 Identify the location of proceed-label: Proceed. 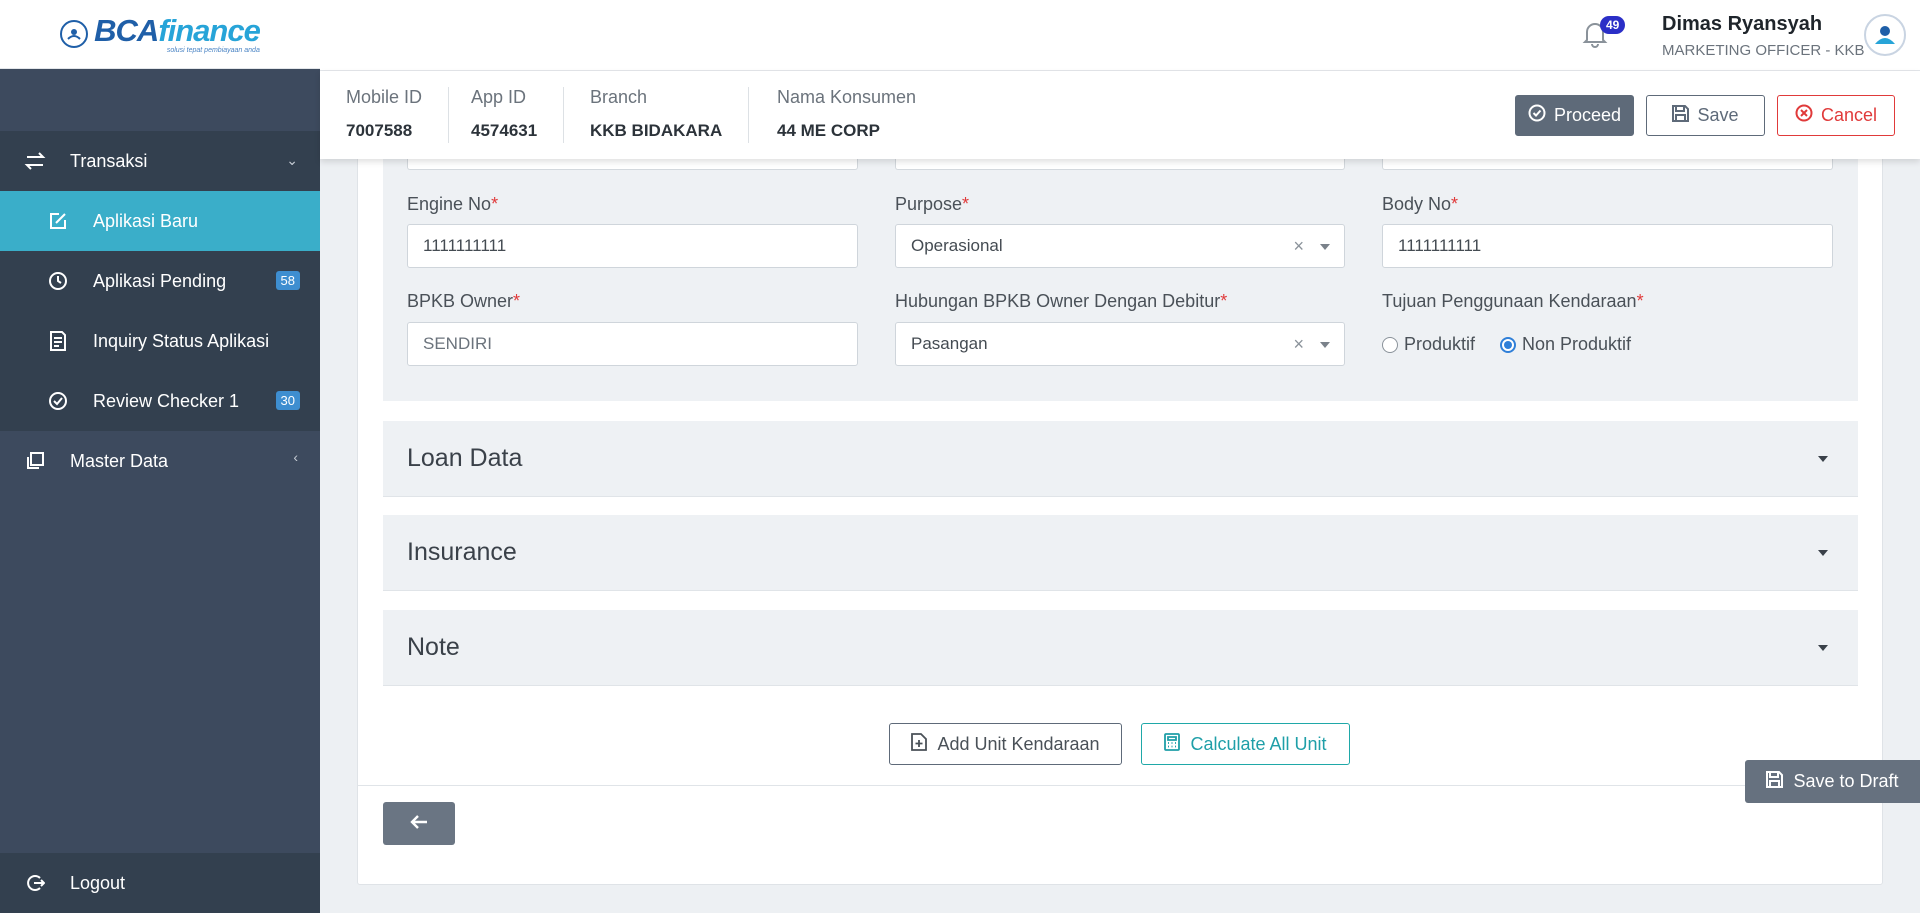
(1587, 115).